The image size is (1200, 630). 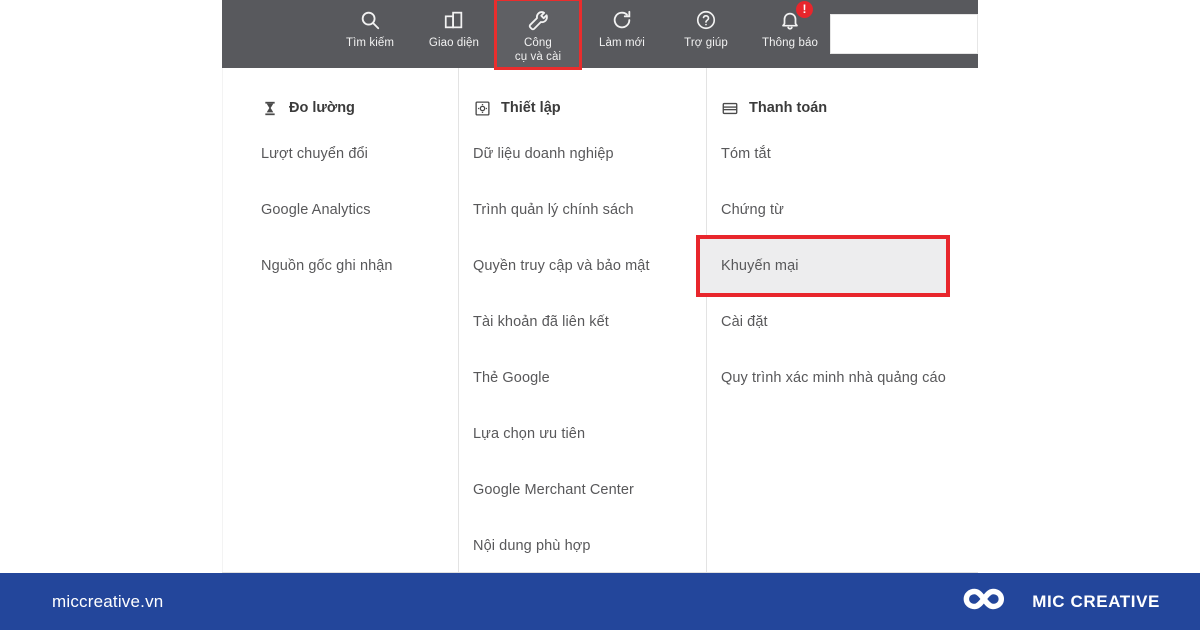 I want to click on credit-card-icon, so click(x=730, y=108).